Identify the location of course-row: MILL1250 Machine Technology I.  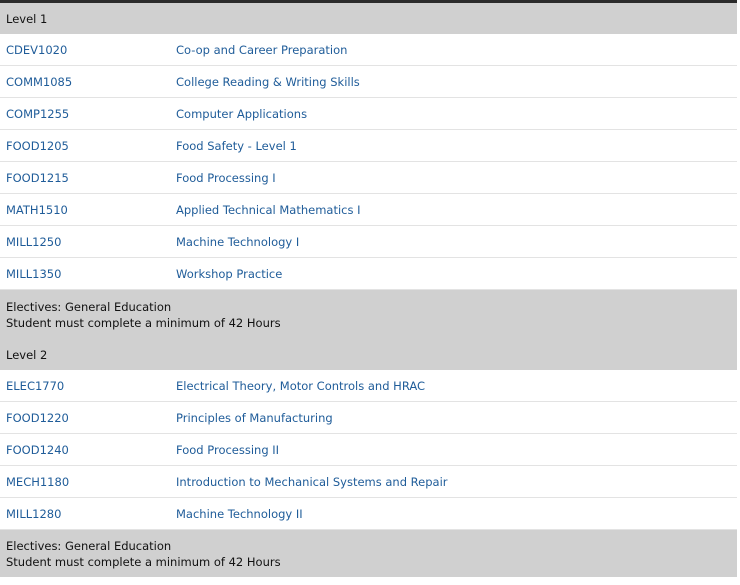
(368, 242).